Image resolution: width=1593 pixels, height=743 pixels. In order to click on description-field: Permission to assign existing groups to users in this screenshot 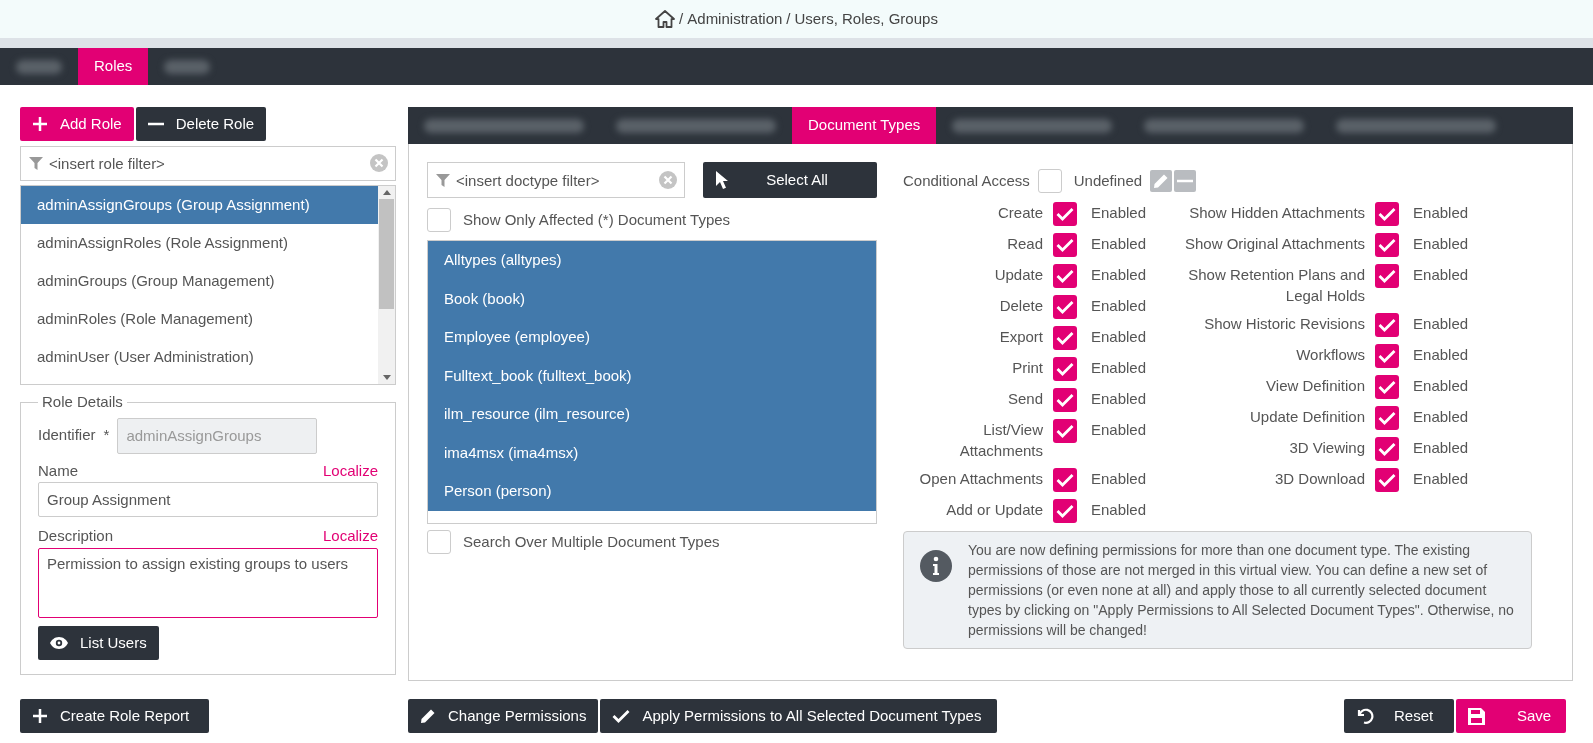, I will do `click(208, 582)`.